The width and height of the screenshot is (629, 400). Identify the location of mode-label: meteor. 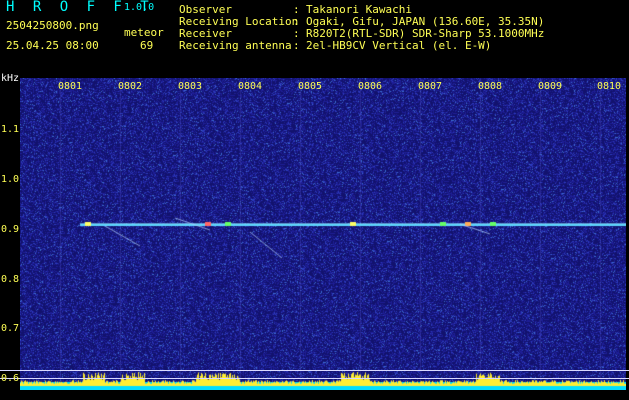
(144, 32).